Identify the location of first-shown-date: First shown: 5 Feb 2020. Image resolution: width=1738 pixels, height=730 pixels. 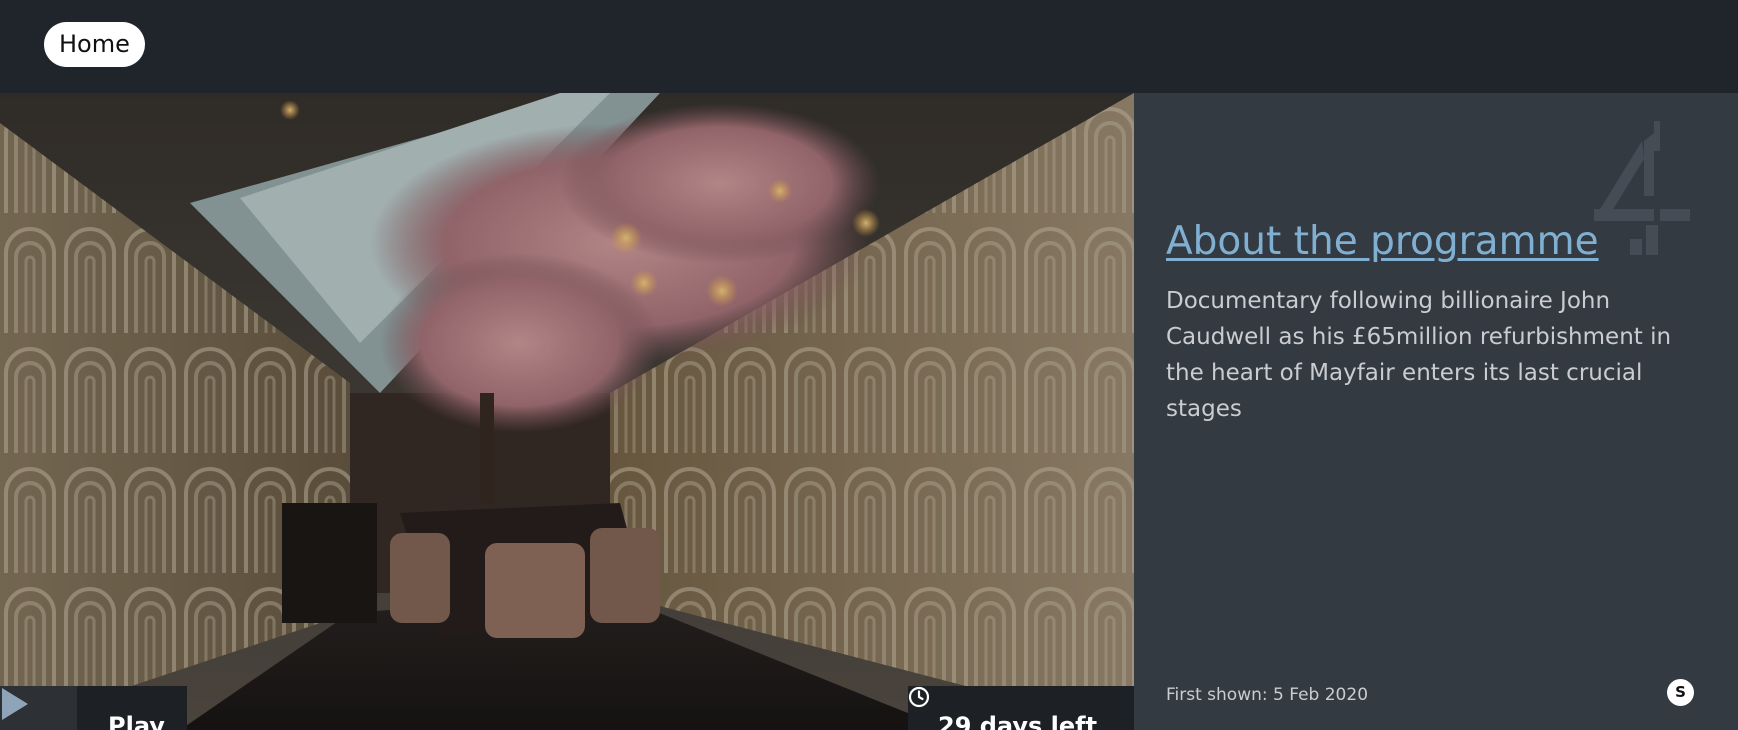
(1267, 695).